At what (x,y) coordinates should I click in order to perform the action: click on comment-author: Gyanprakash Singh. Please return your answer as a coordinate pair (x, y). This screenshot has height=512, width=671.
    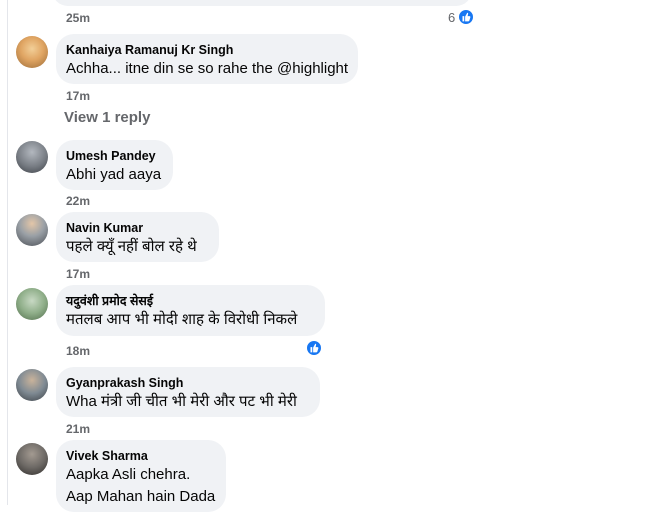
    Looking at the image, I should click on (187, 383).